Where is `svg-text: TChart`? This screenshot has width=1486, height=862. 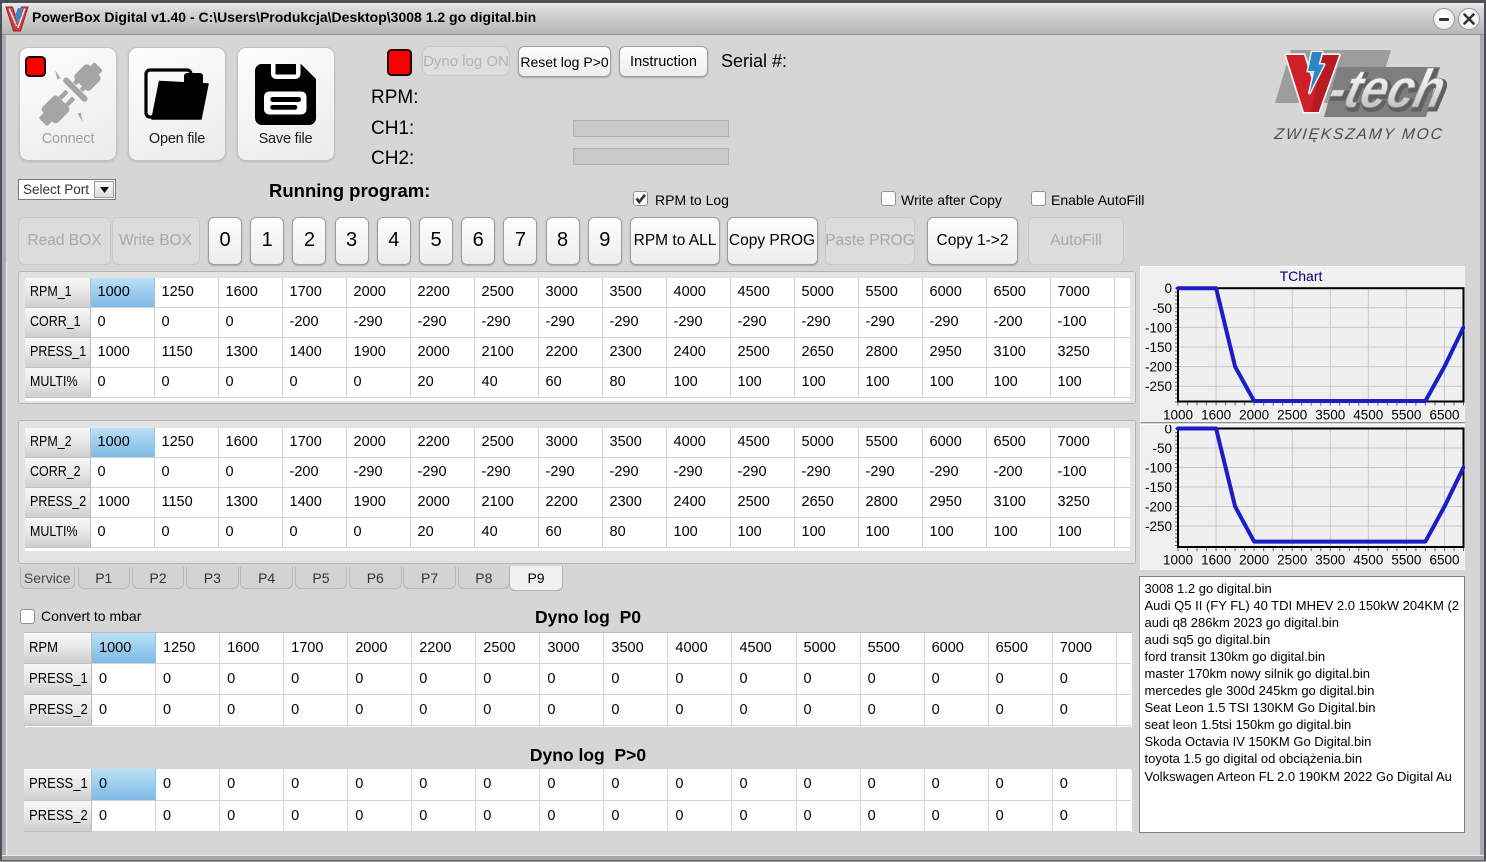
svg-text: TChart is located at coordinates (1300, 276).